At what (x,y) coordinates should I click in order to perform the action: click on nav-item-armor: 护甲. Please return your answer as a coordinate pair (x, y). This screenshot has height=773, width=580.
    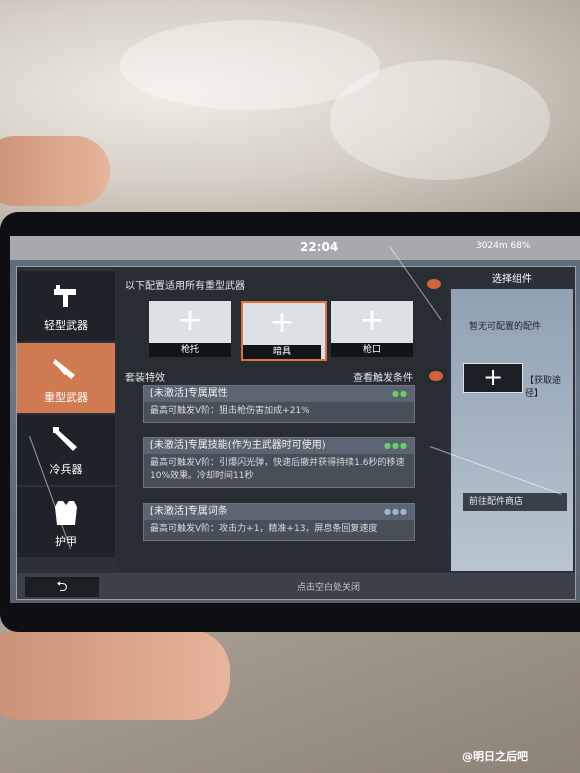
    Looking at the image, I should click on (66, 522).